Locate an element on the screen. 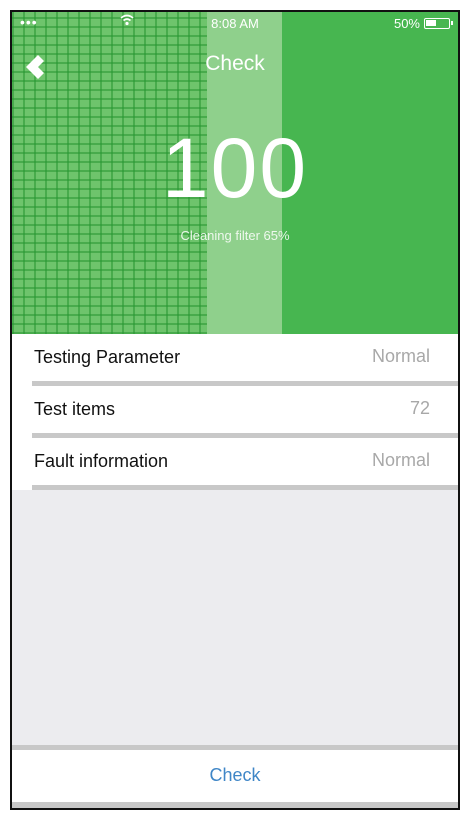 The width and height of the screenshot is (465, 817). battery-percent: 50% is located at coordinates (406, 23).